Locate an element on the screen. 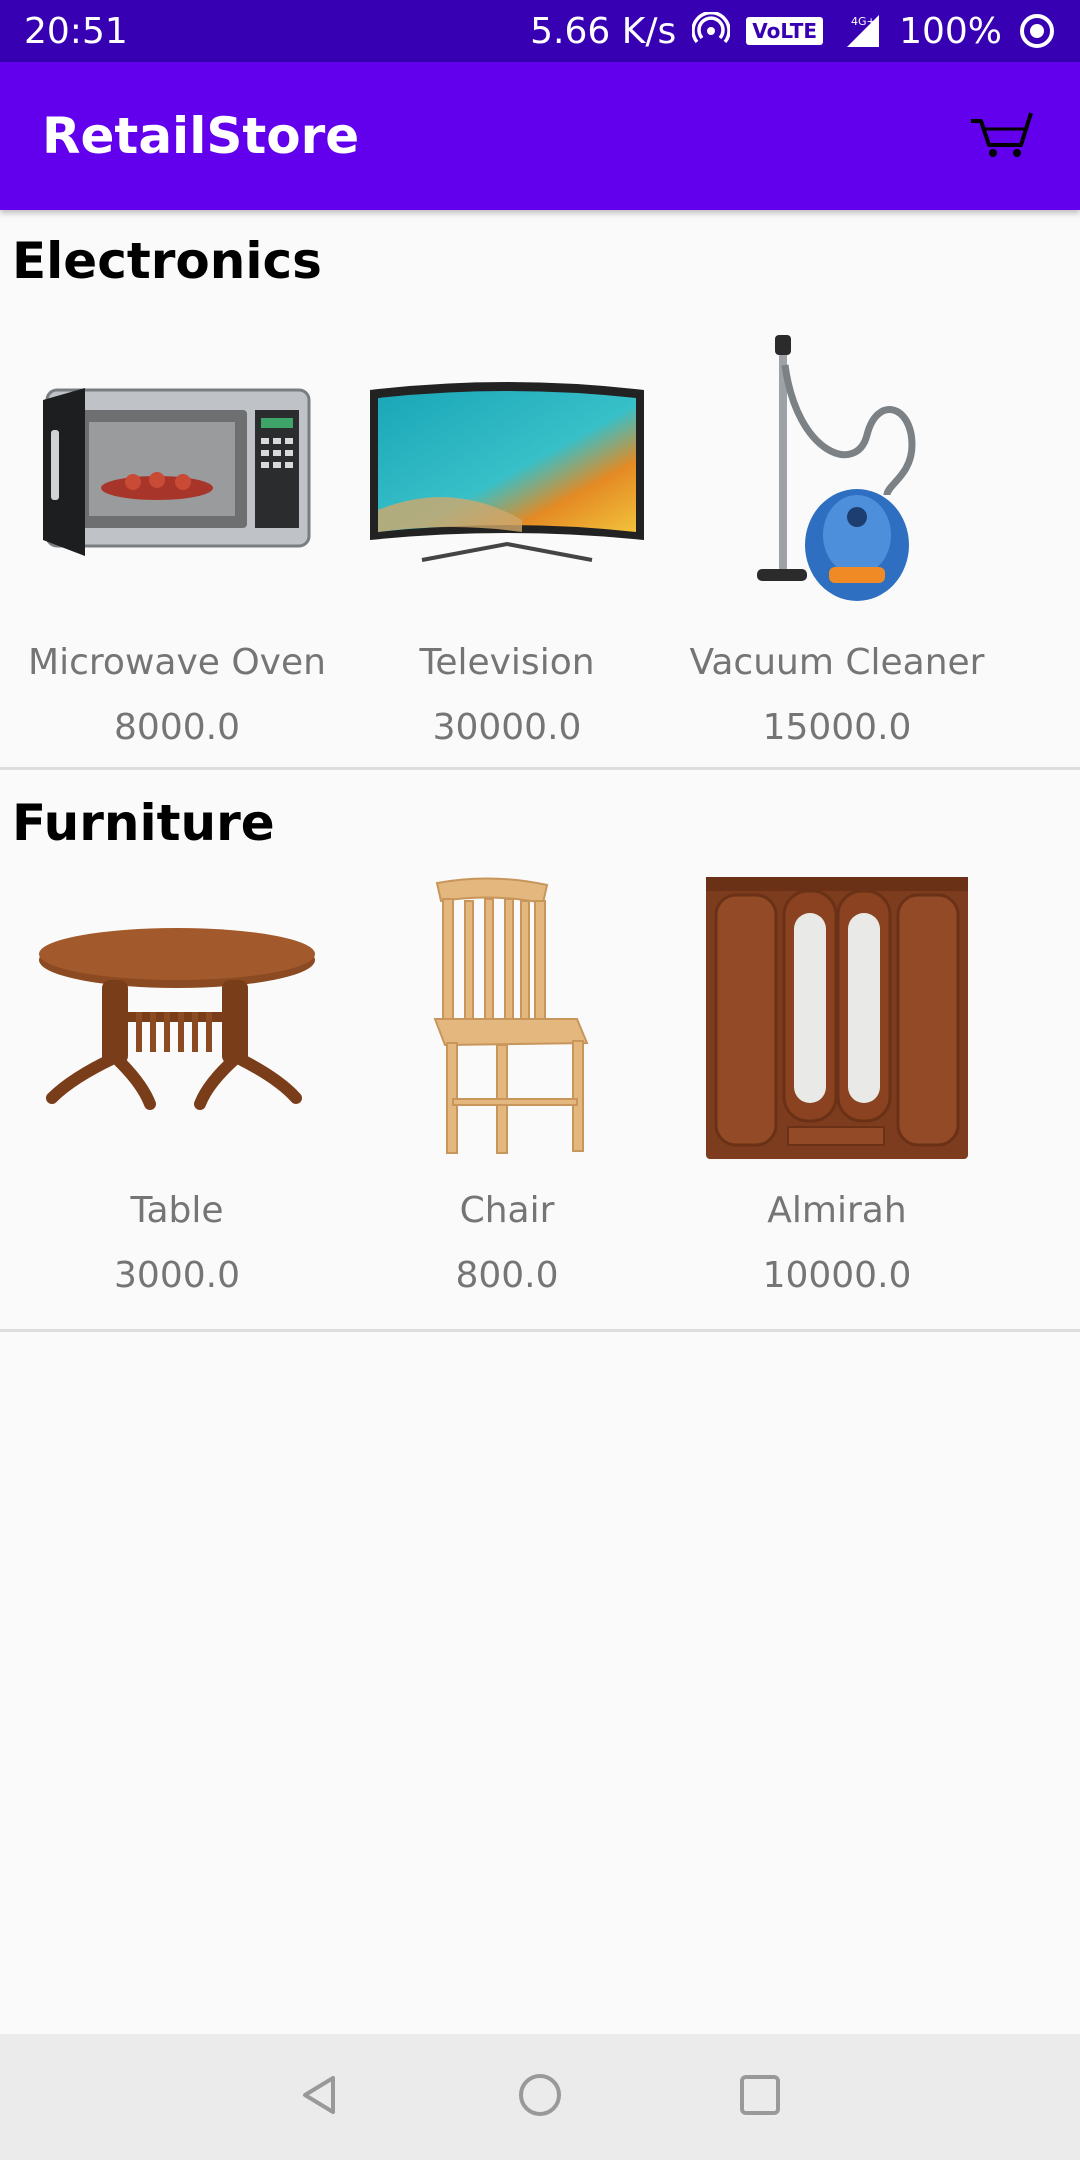 The width and height of the screenshot is (1080, 2160). cart-icon is located at coordinates (1002, 136).